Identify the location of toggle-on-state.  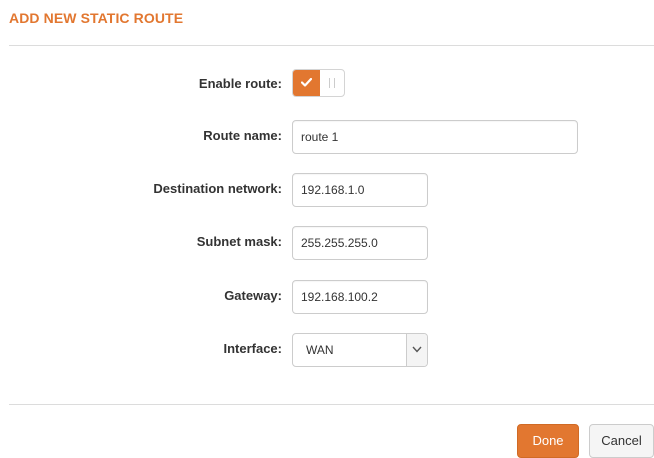
(306, 83).